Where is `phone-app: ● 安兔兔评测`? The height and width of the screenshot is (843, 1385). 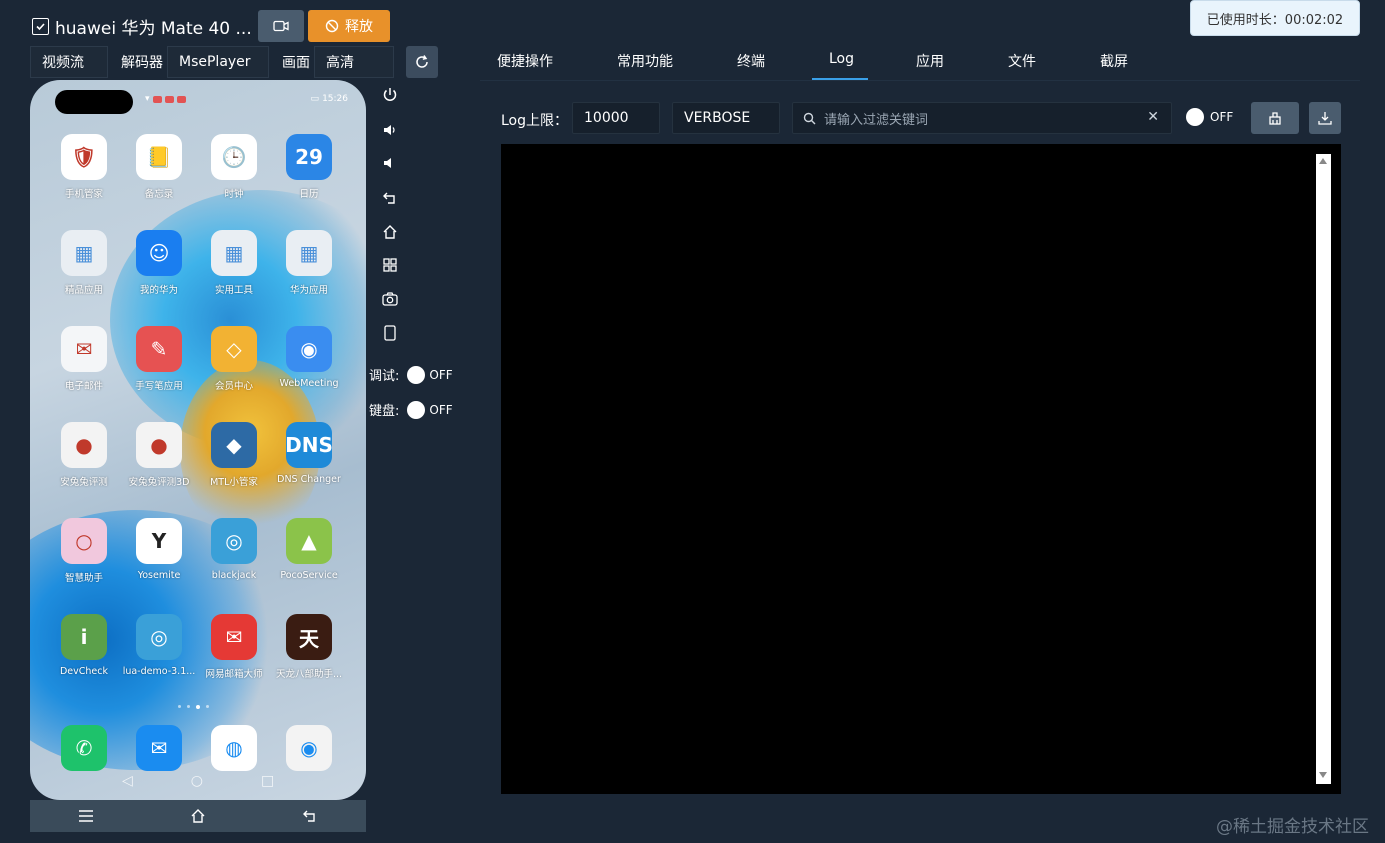 phone-app: ● 安兔兔评测 is located at coordinates (84, 455).